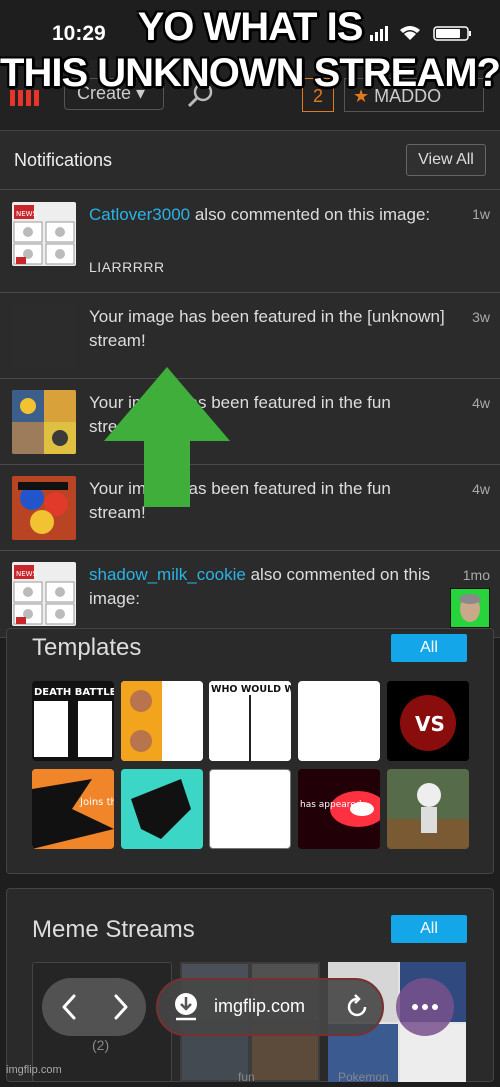 The width and height of the screenshot is (500, 1087). Describe the element at coordinates (251, 689) in the screenshot. I see `template-tile-label: WHO WOULD WIN` at that location.